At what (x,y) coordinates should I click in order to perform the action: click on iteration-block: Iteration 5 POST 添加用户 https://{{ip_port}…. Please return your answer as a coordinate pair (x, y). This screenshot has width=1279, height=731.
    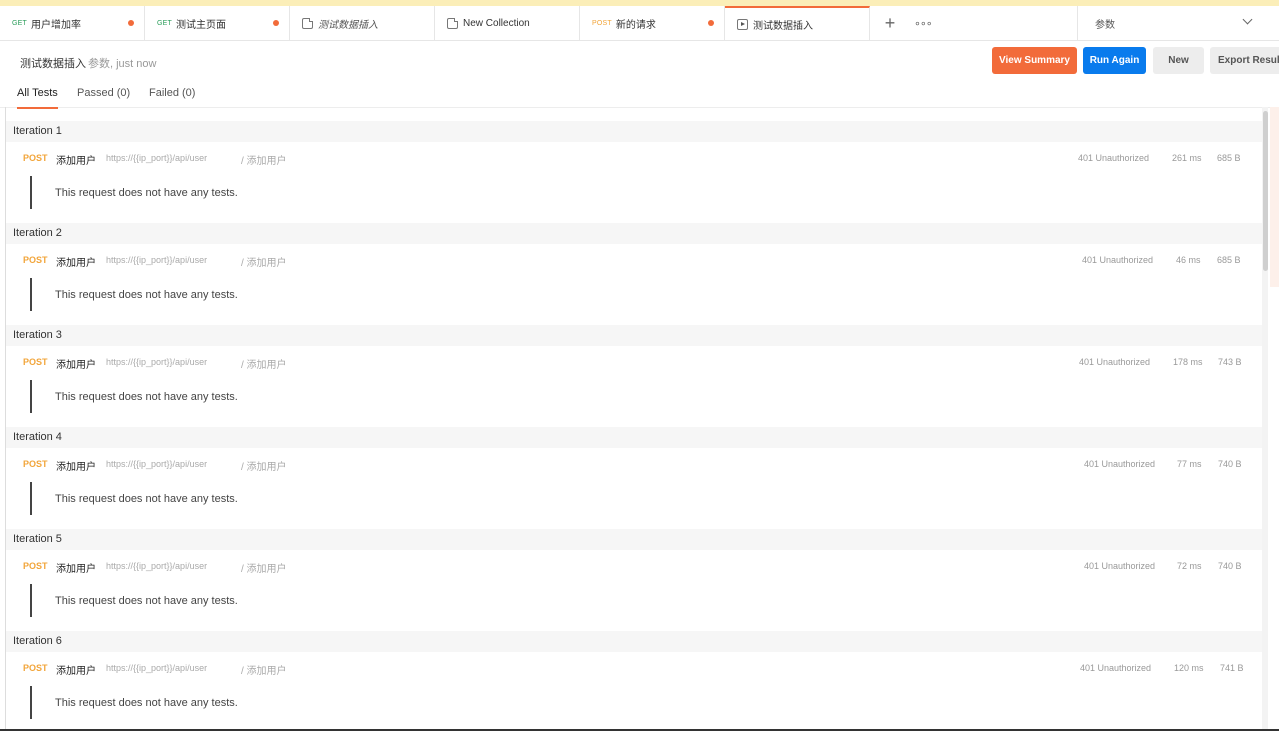
    Looking at the image, I should click on (634, 580).